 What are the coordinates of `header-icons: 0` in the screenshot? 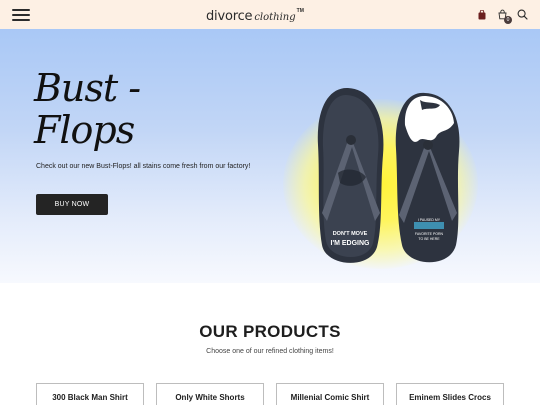 It's located at (502, 16).